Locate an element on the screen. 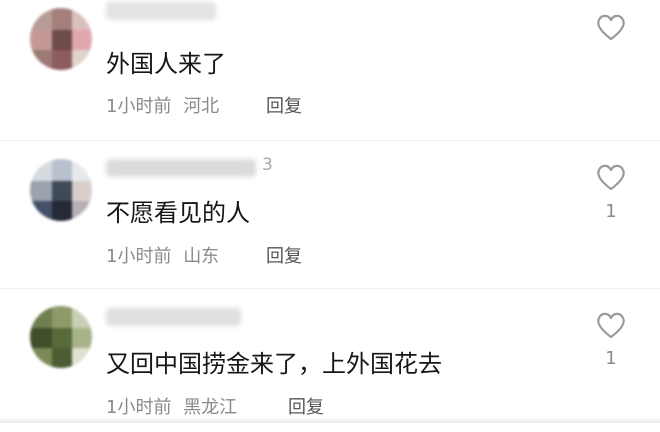 The image size is (660, 432). bottom-edge is located at coordinates (330, 420).